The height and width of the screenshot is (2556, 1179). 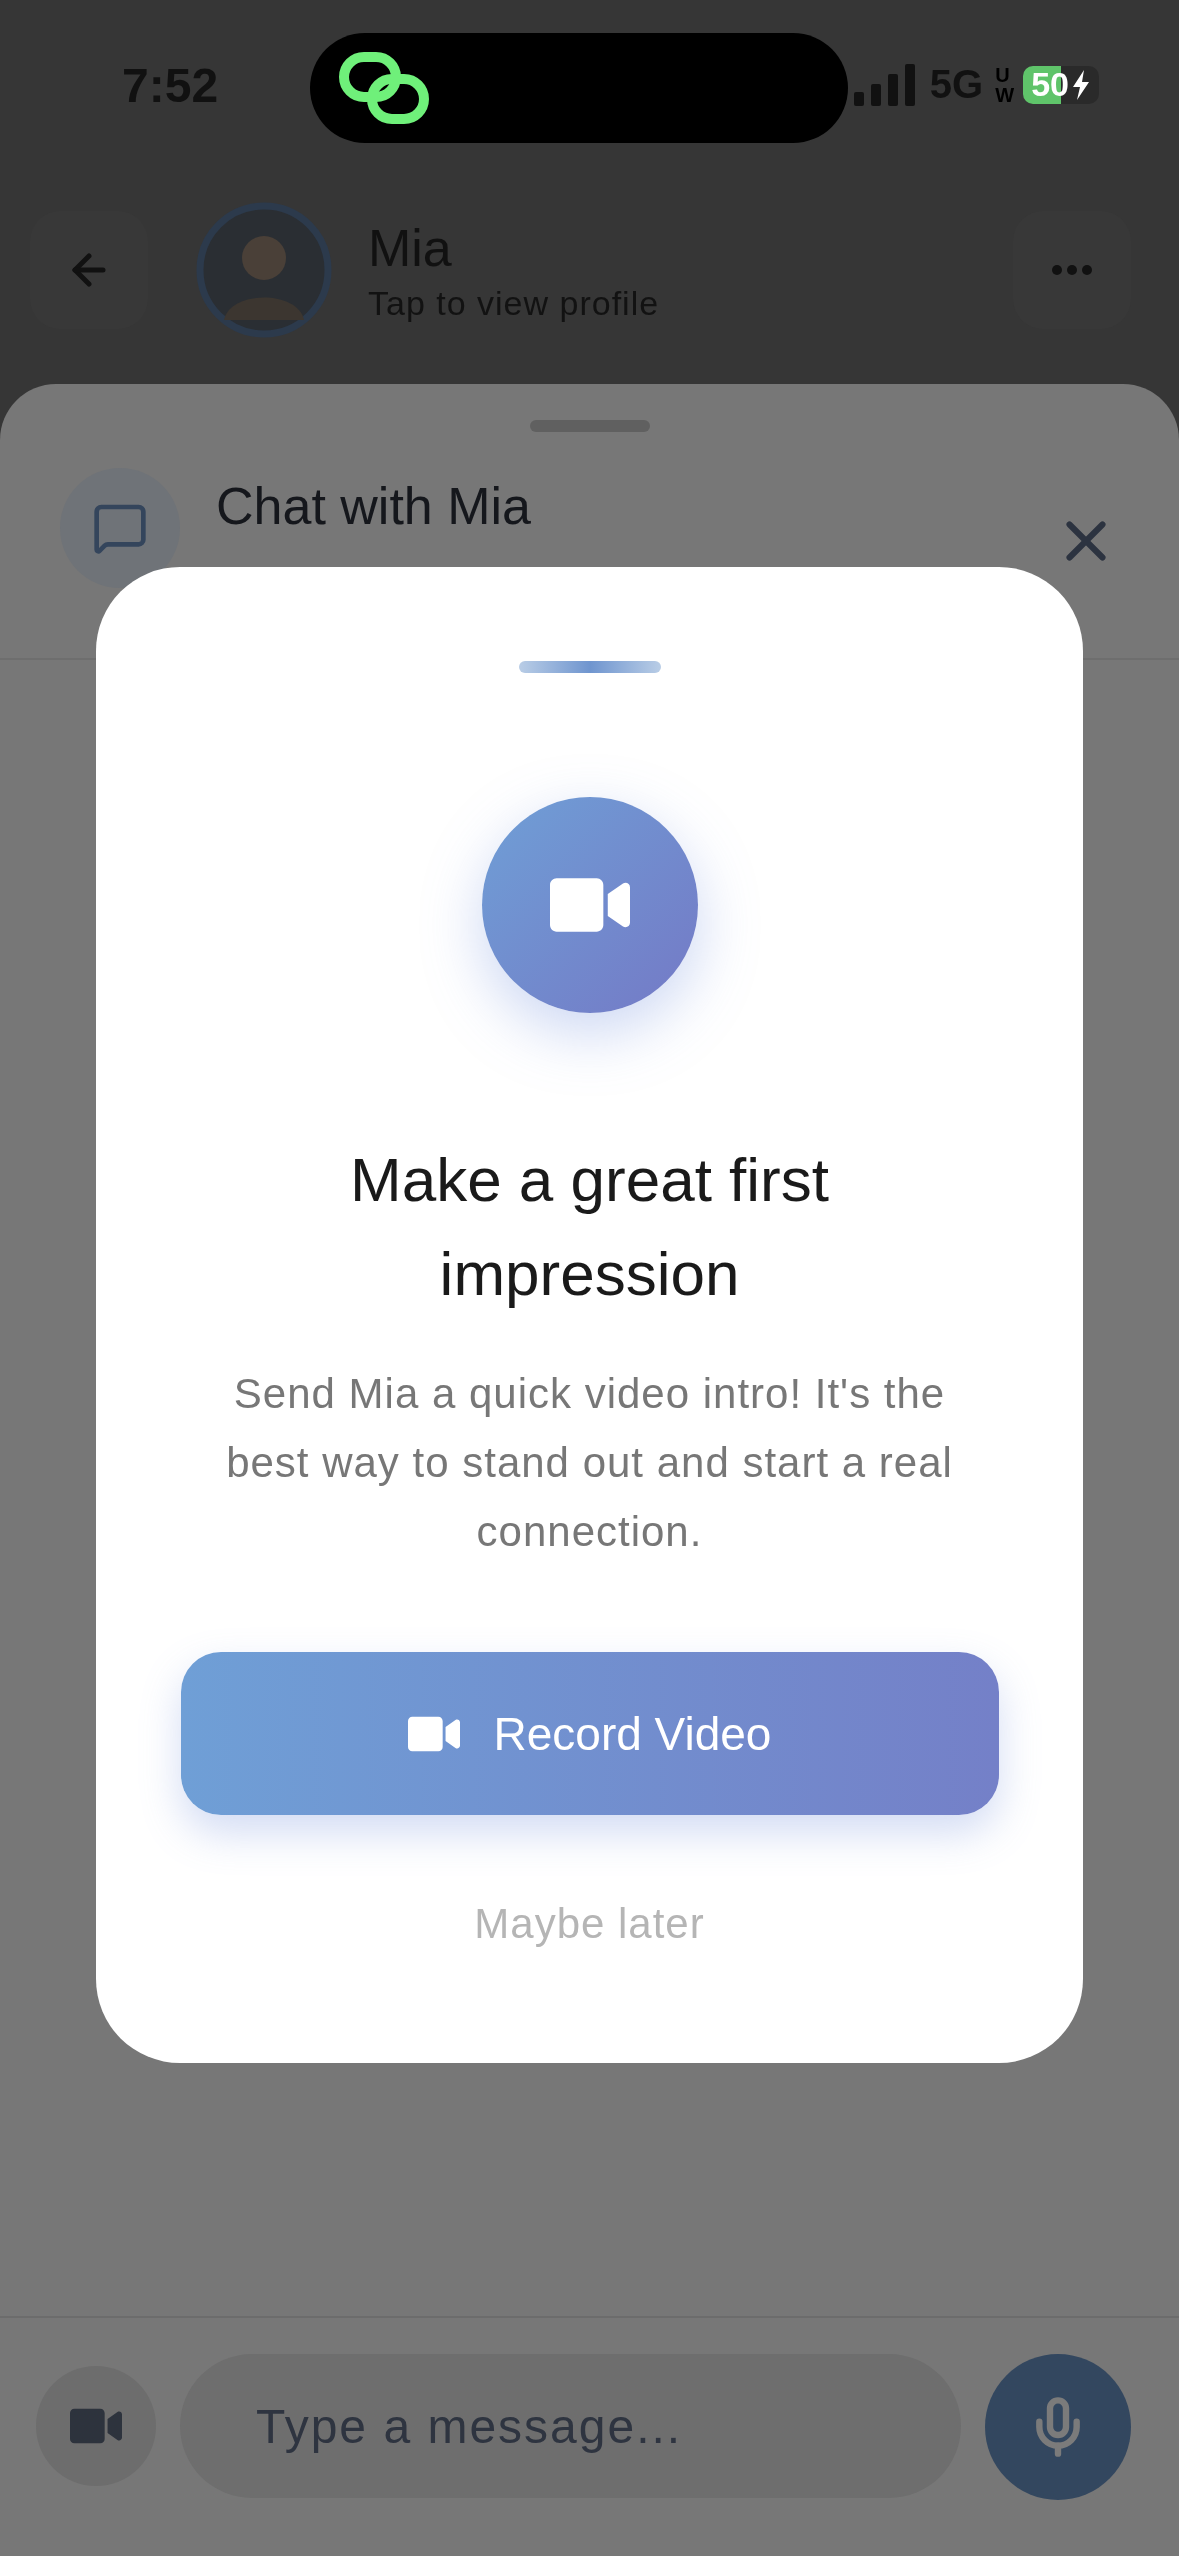 I want to click on record-video-button: Record Video, so click(x=589, y=1733).